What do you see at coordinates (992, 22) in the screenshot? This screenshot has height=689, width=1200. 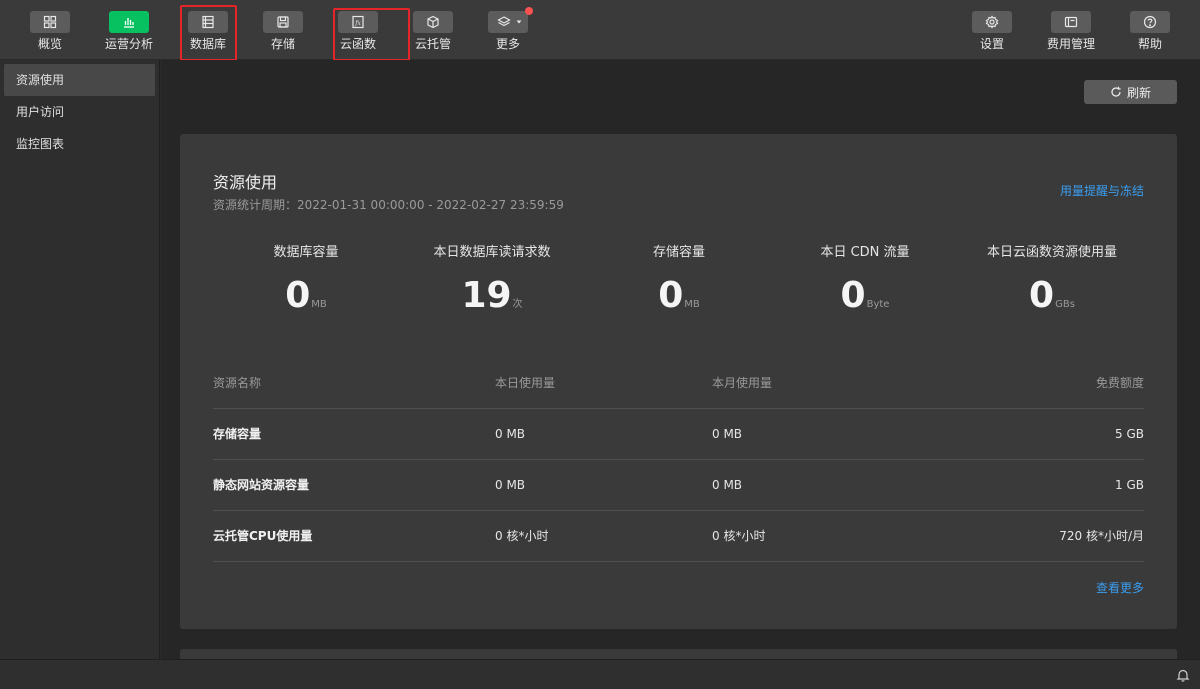 I see `gear-icon` at bounding box center [992, 22].